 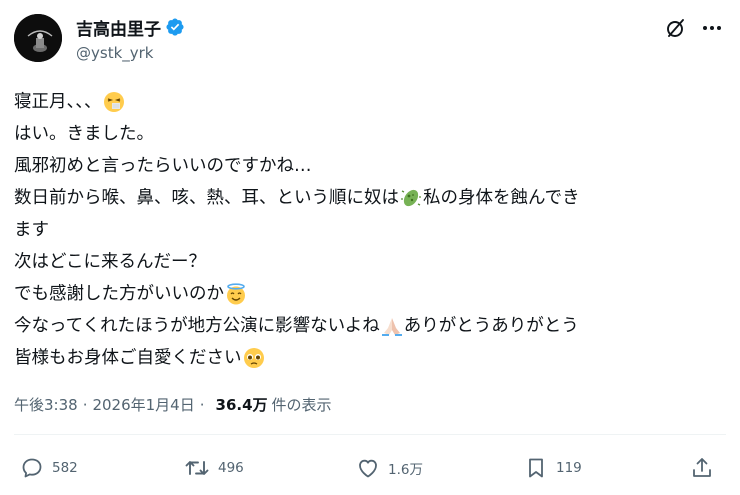 I want to click on reply-button: 582, so click(x=49, y=468).